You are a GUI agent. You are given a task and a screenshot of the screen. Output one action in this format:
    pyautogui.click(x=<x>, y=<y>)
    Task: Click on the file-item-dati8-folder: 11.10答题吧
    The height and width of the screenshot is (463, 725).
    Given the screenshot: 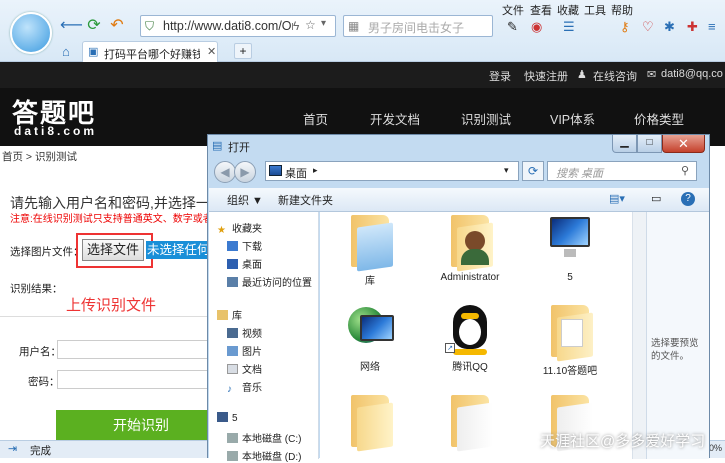 What is the action you would take?
    pyautogui.click(x=570, y=341)
    